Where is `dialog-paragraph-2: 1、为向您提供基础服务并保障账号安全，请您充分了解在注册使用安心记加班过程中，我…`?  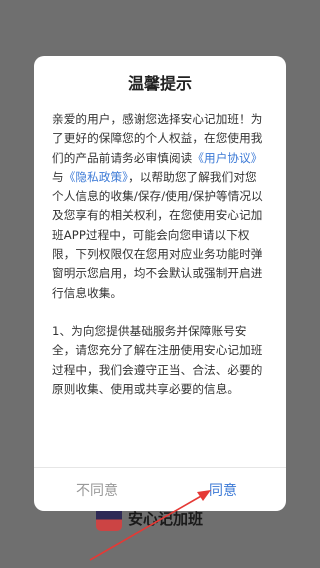 dialog-paragraph-2: 1、为向您提供基础服务并保障账号安全，请您充分了解在注册使用安心记加班过程中，我… is located at coordinates (157, 359).